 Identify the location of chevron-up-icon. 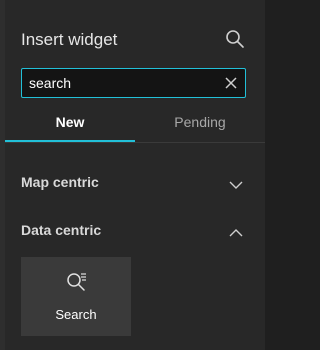
(236, 233).